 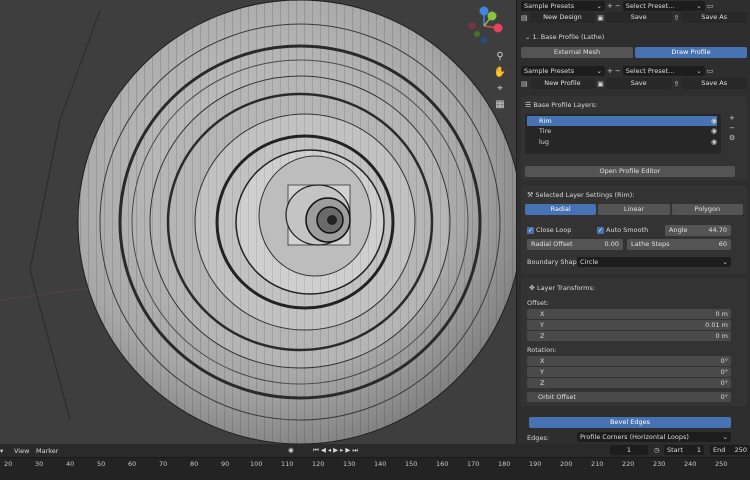 I want to click on record-icon: ◉, so click(x=291, y=450).